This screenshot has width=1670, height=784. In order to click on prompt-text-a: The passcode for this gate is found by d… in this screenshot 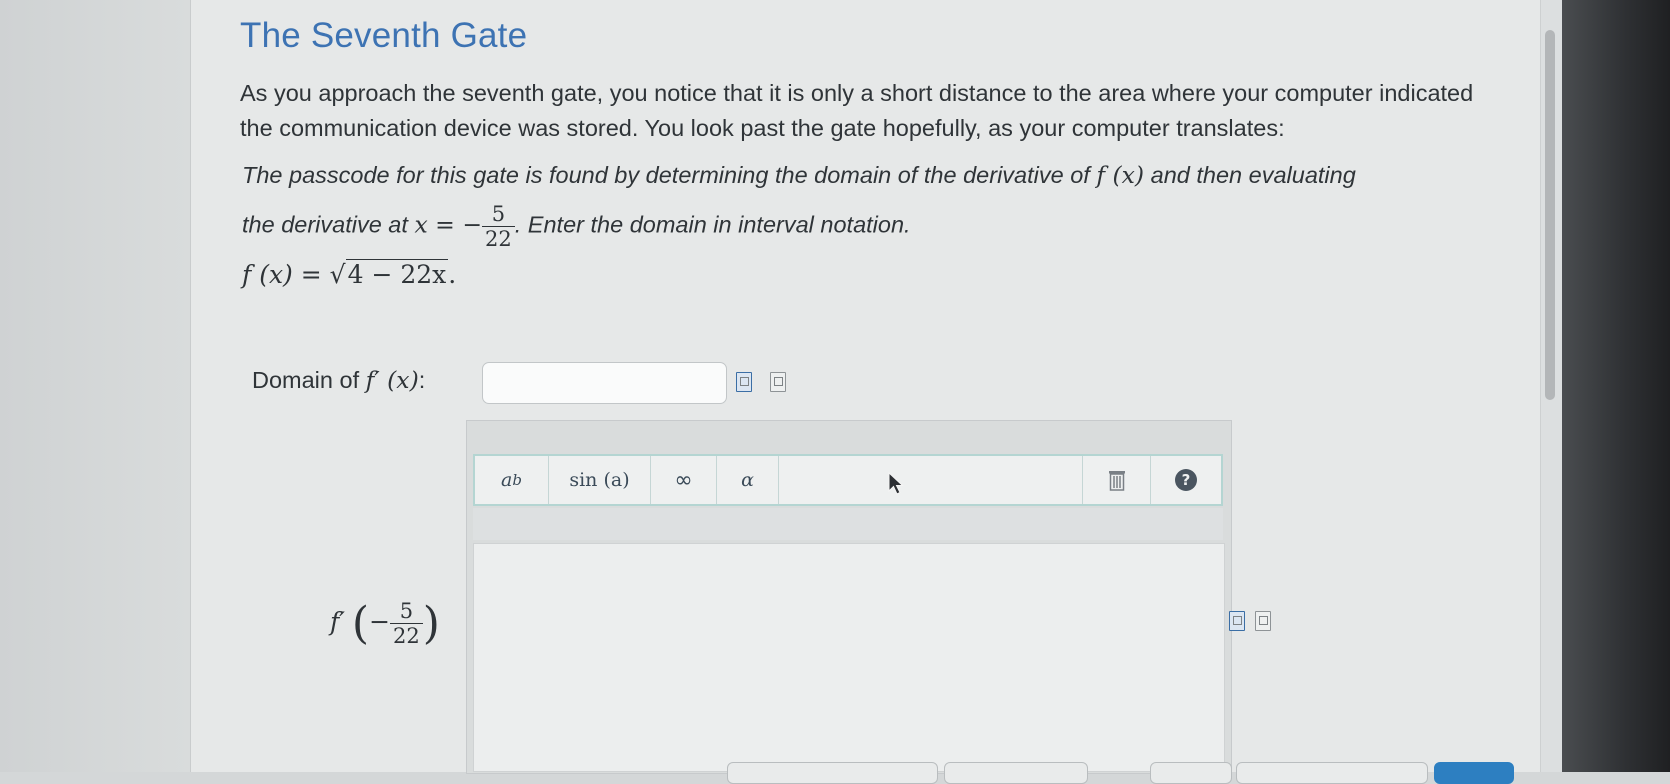, I will do `click(666, 175)`.